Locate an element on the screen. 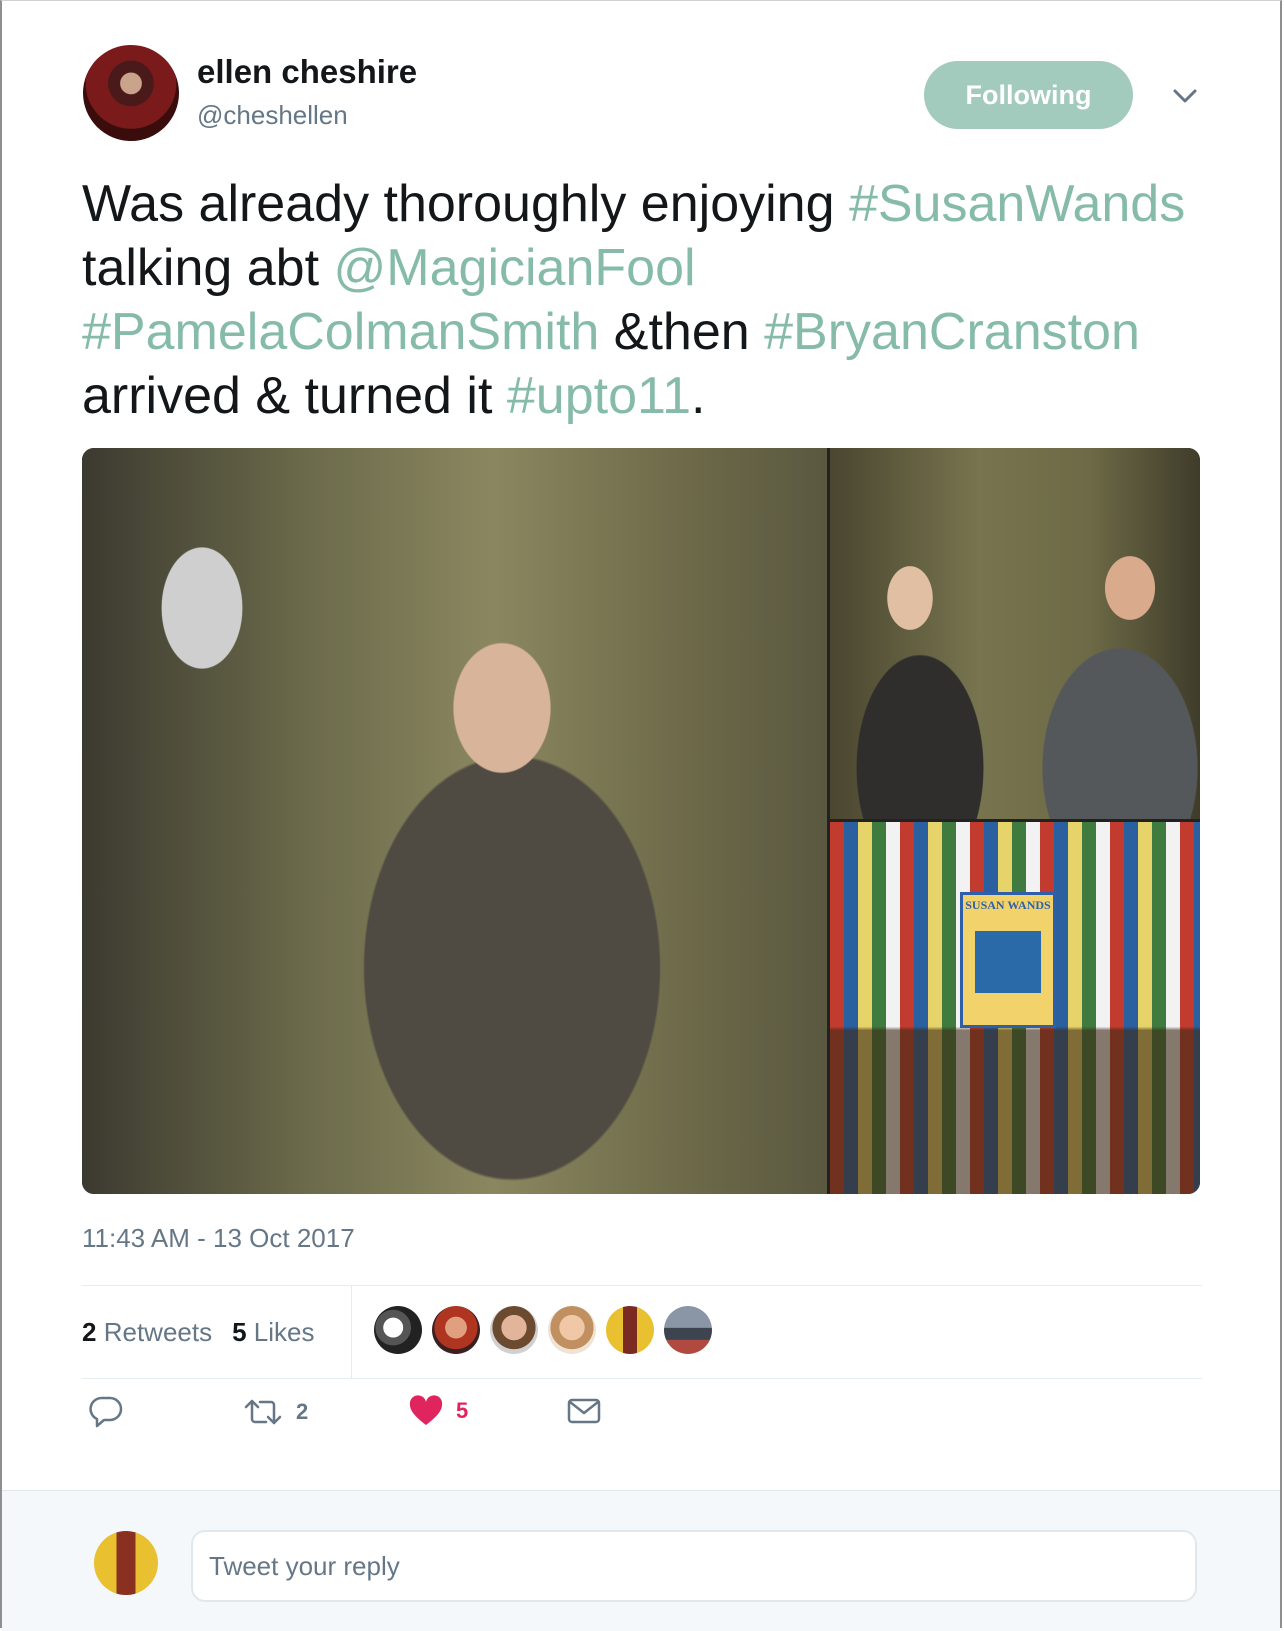 Image resolution: width=1284 pixels, height=1631 pixels. hashtag-link: #PamelaColmanSmith is located at coordinates (340, 332).